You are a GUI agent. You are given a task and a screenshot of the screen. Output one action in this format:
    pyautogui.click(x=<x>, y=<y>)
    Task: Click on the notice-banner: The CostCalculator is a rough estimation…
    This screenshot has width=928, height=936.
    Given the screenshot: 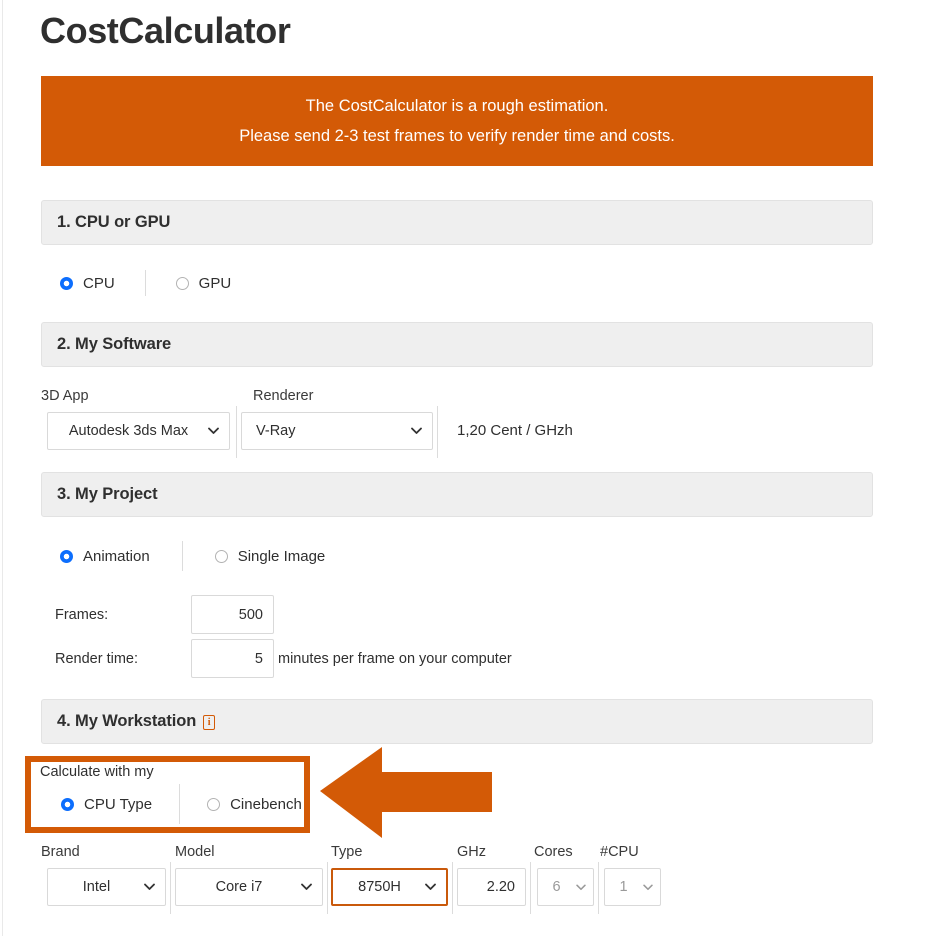 What is the action you would take?
    pyautogui.click(x=457, y=121)
    